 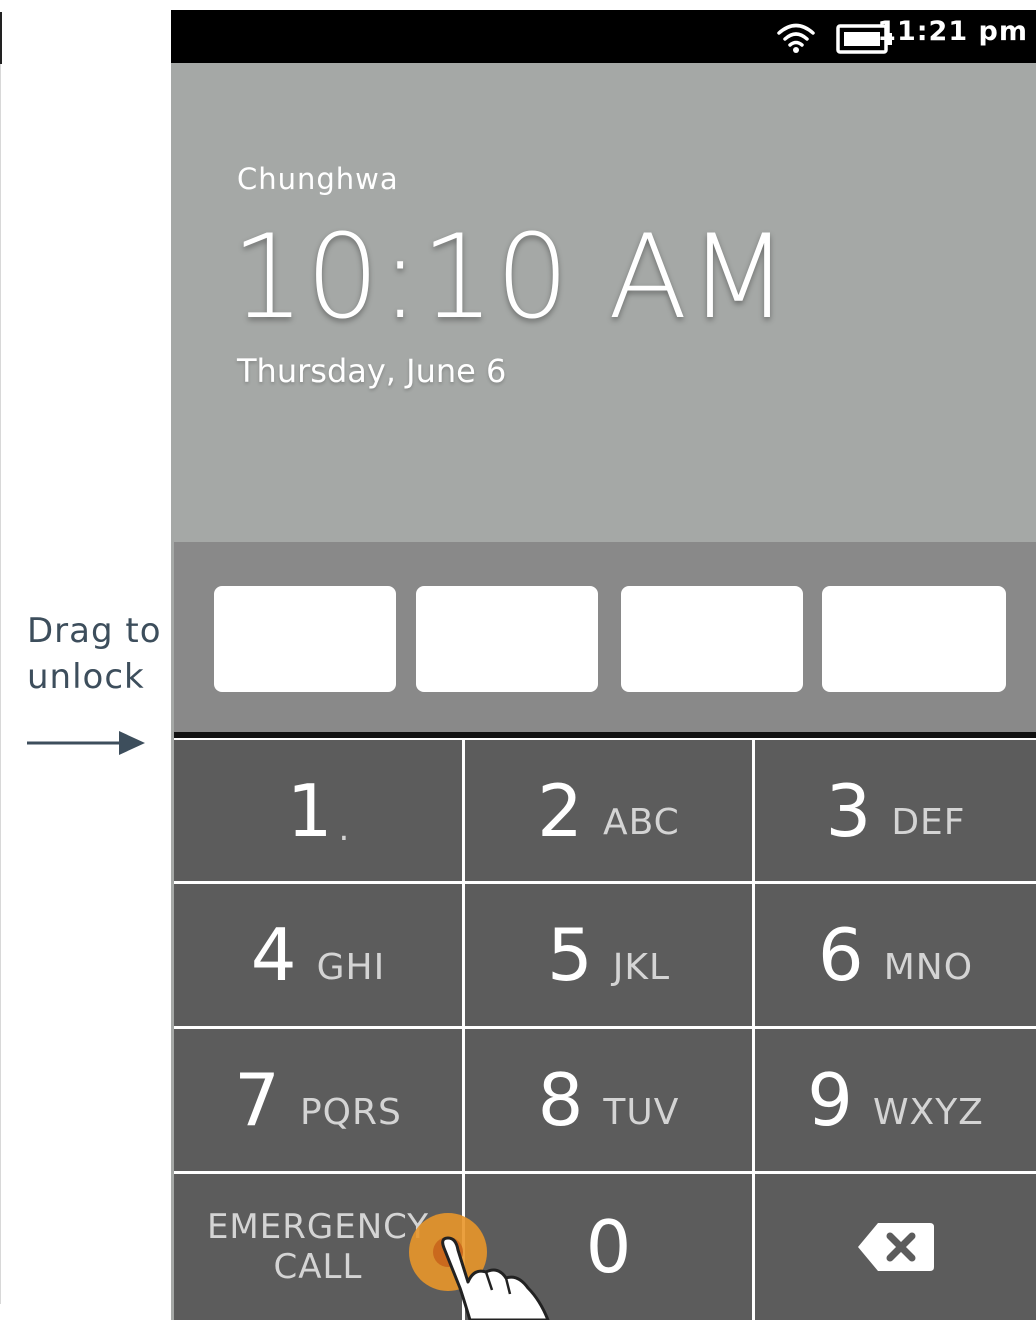 I want to click on left-edge-line, so click(x=1, y=38).